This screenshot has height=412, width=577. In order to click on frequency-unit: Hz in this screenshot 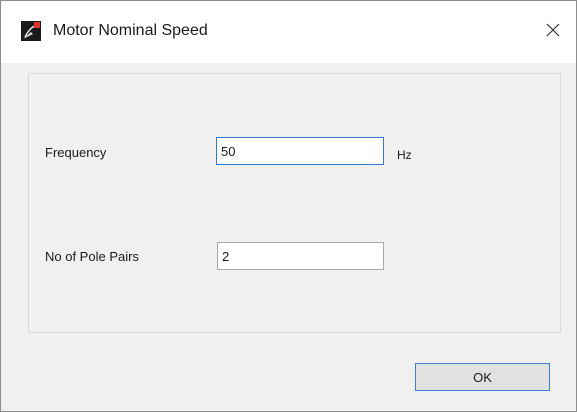, I will do `click(404, 155)`.